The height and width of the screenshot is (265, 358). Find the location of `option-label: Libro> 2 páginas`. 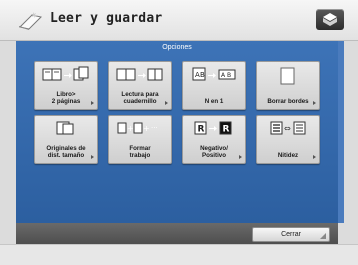

option-label: Libro> 2 páginas is located at coordinates (66, 98).